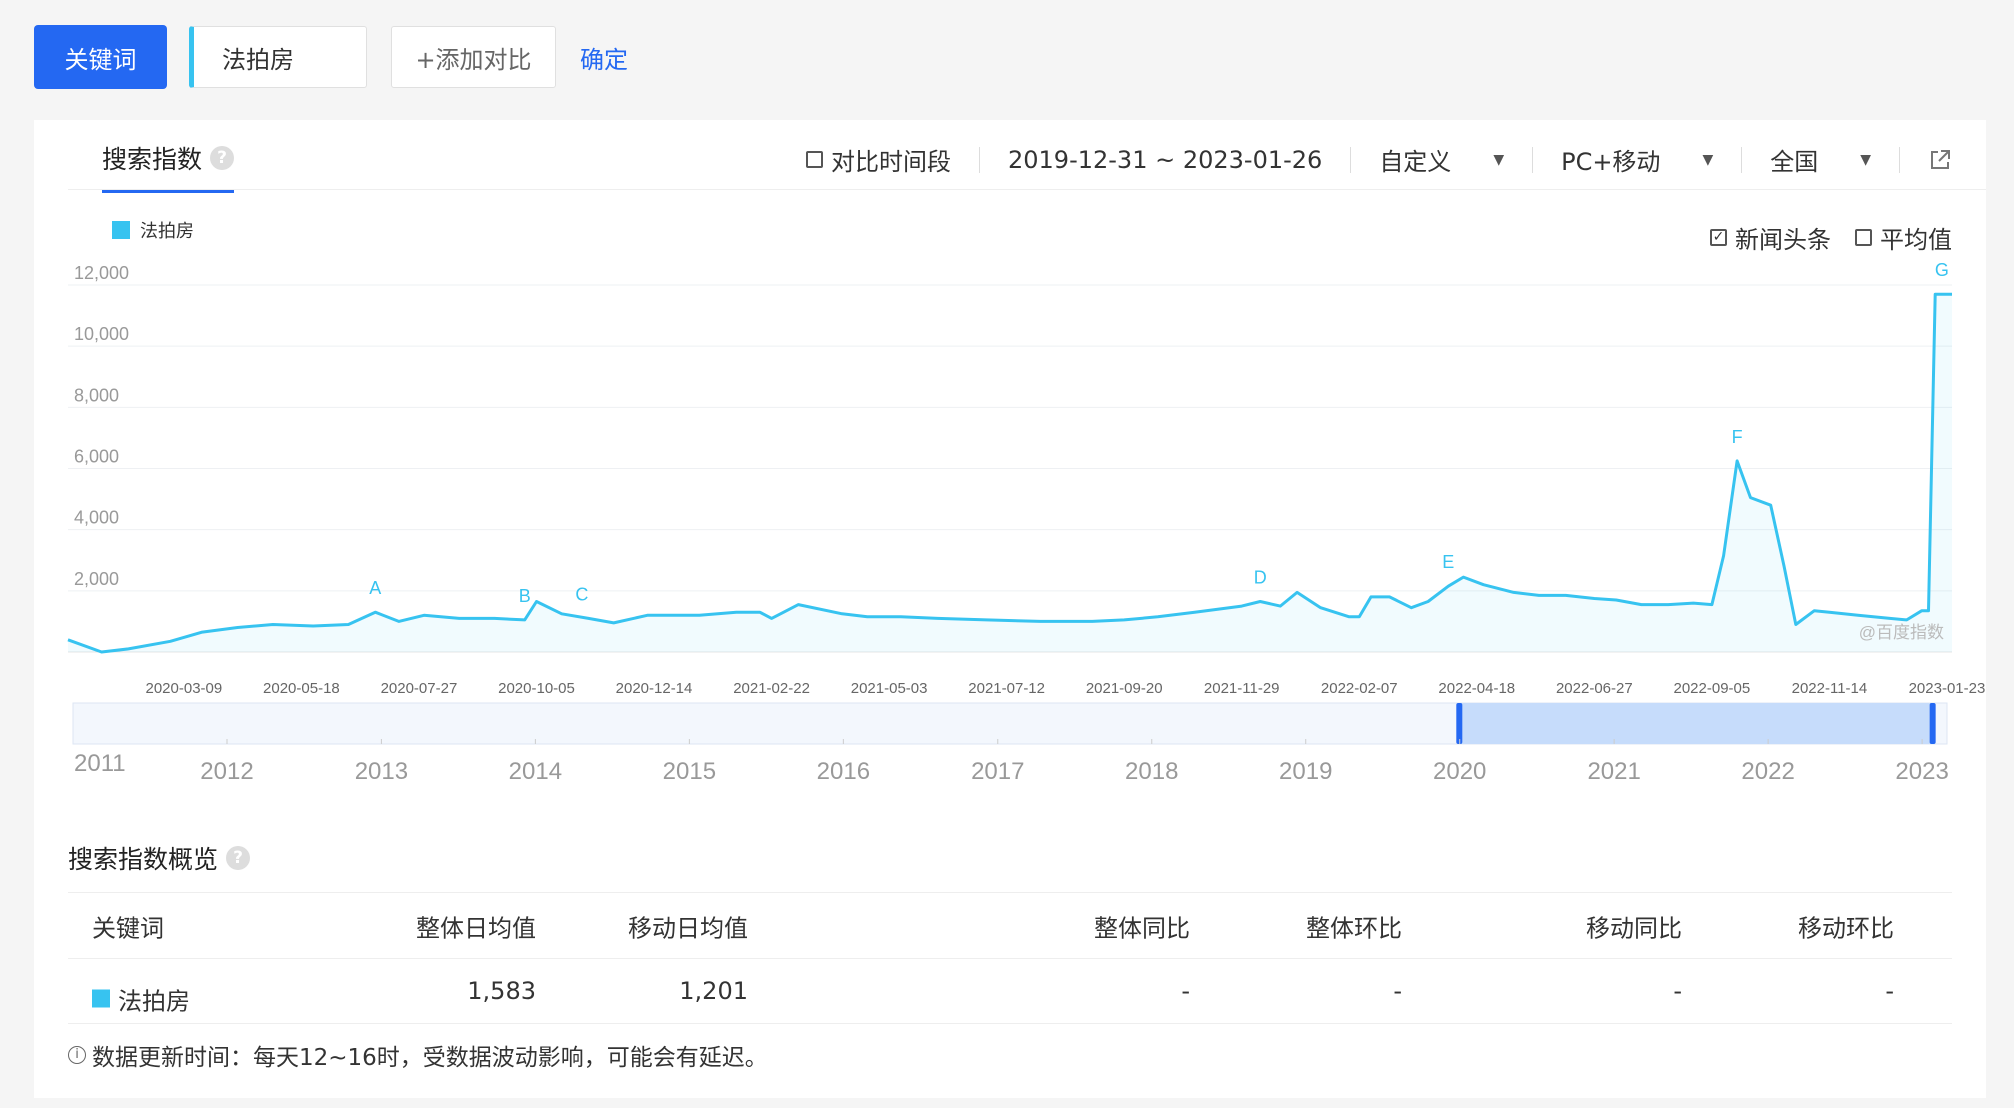 The image size is (2014, 1108). What do you see at coordinates (771, 688) in the screenshot?
I see `x-tick-label: 2021-02-22` at bounding box center [771, 688].